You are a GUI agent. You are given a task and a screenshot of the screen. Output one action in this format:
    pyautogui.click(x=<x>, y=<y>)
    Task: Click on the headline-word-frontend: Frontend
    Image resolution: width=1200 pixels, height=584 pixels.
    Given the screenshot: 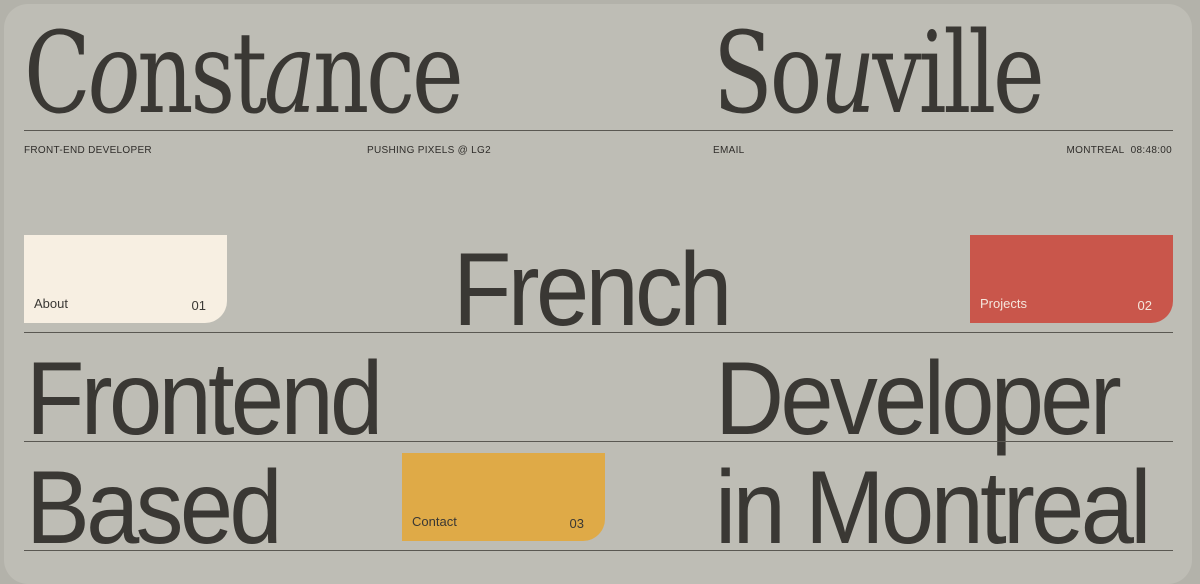 What is the action you would take?
    pyautogui.click(x=204, y=399)
    